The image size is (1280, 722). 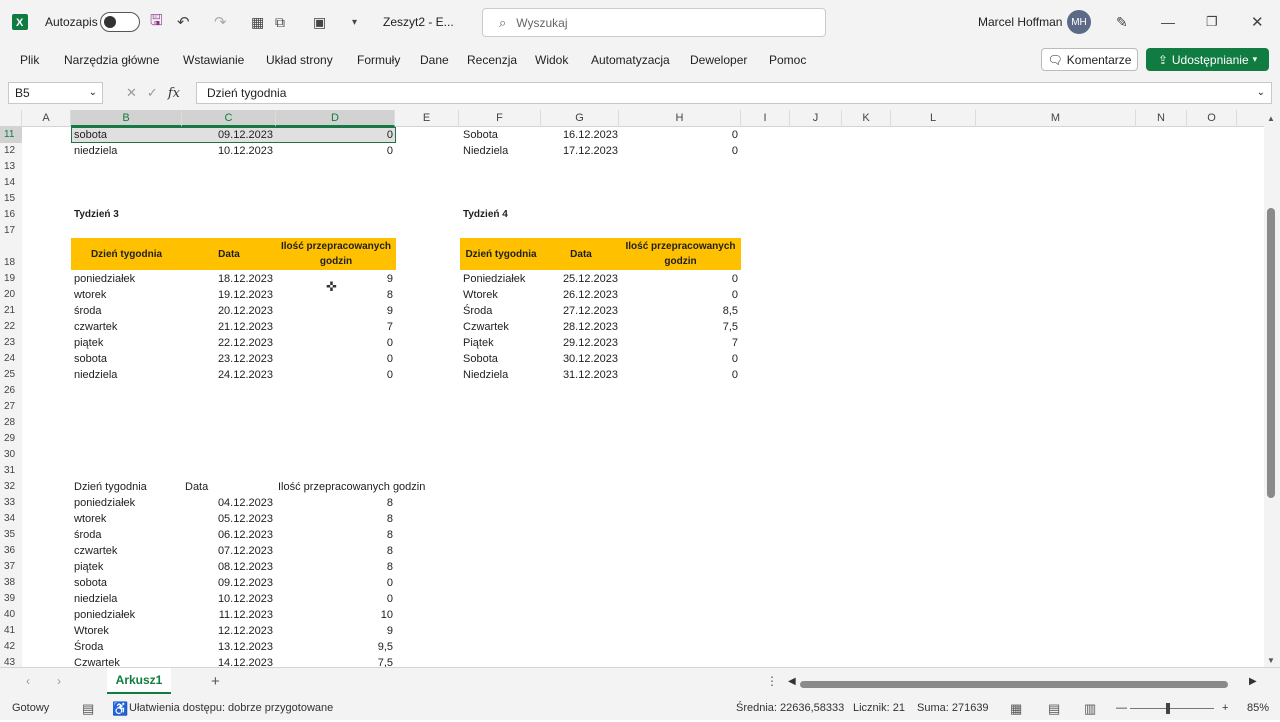 I want to click on row-header: 29, so click(x=11, y=439).